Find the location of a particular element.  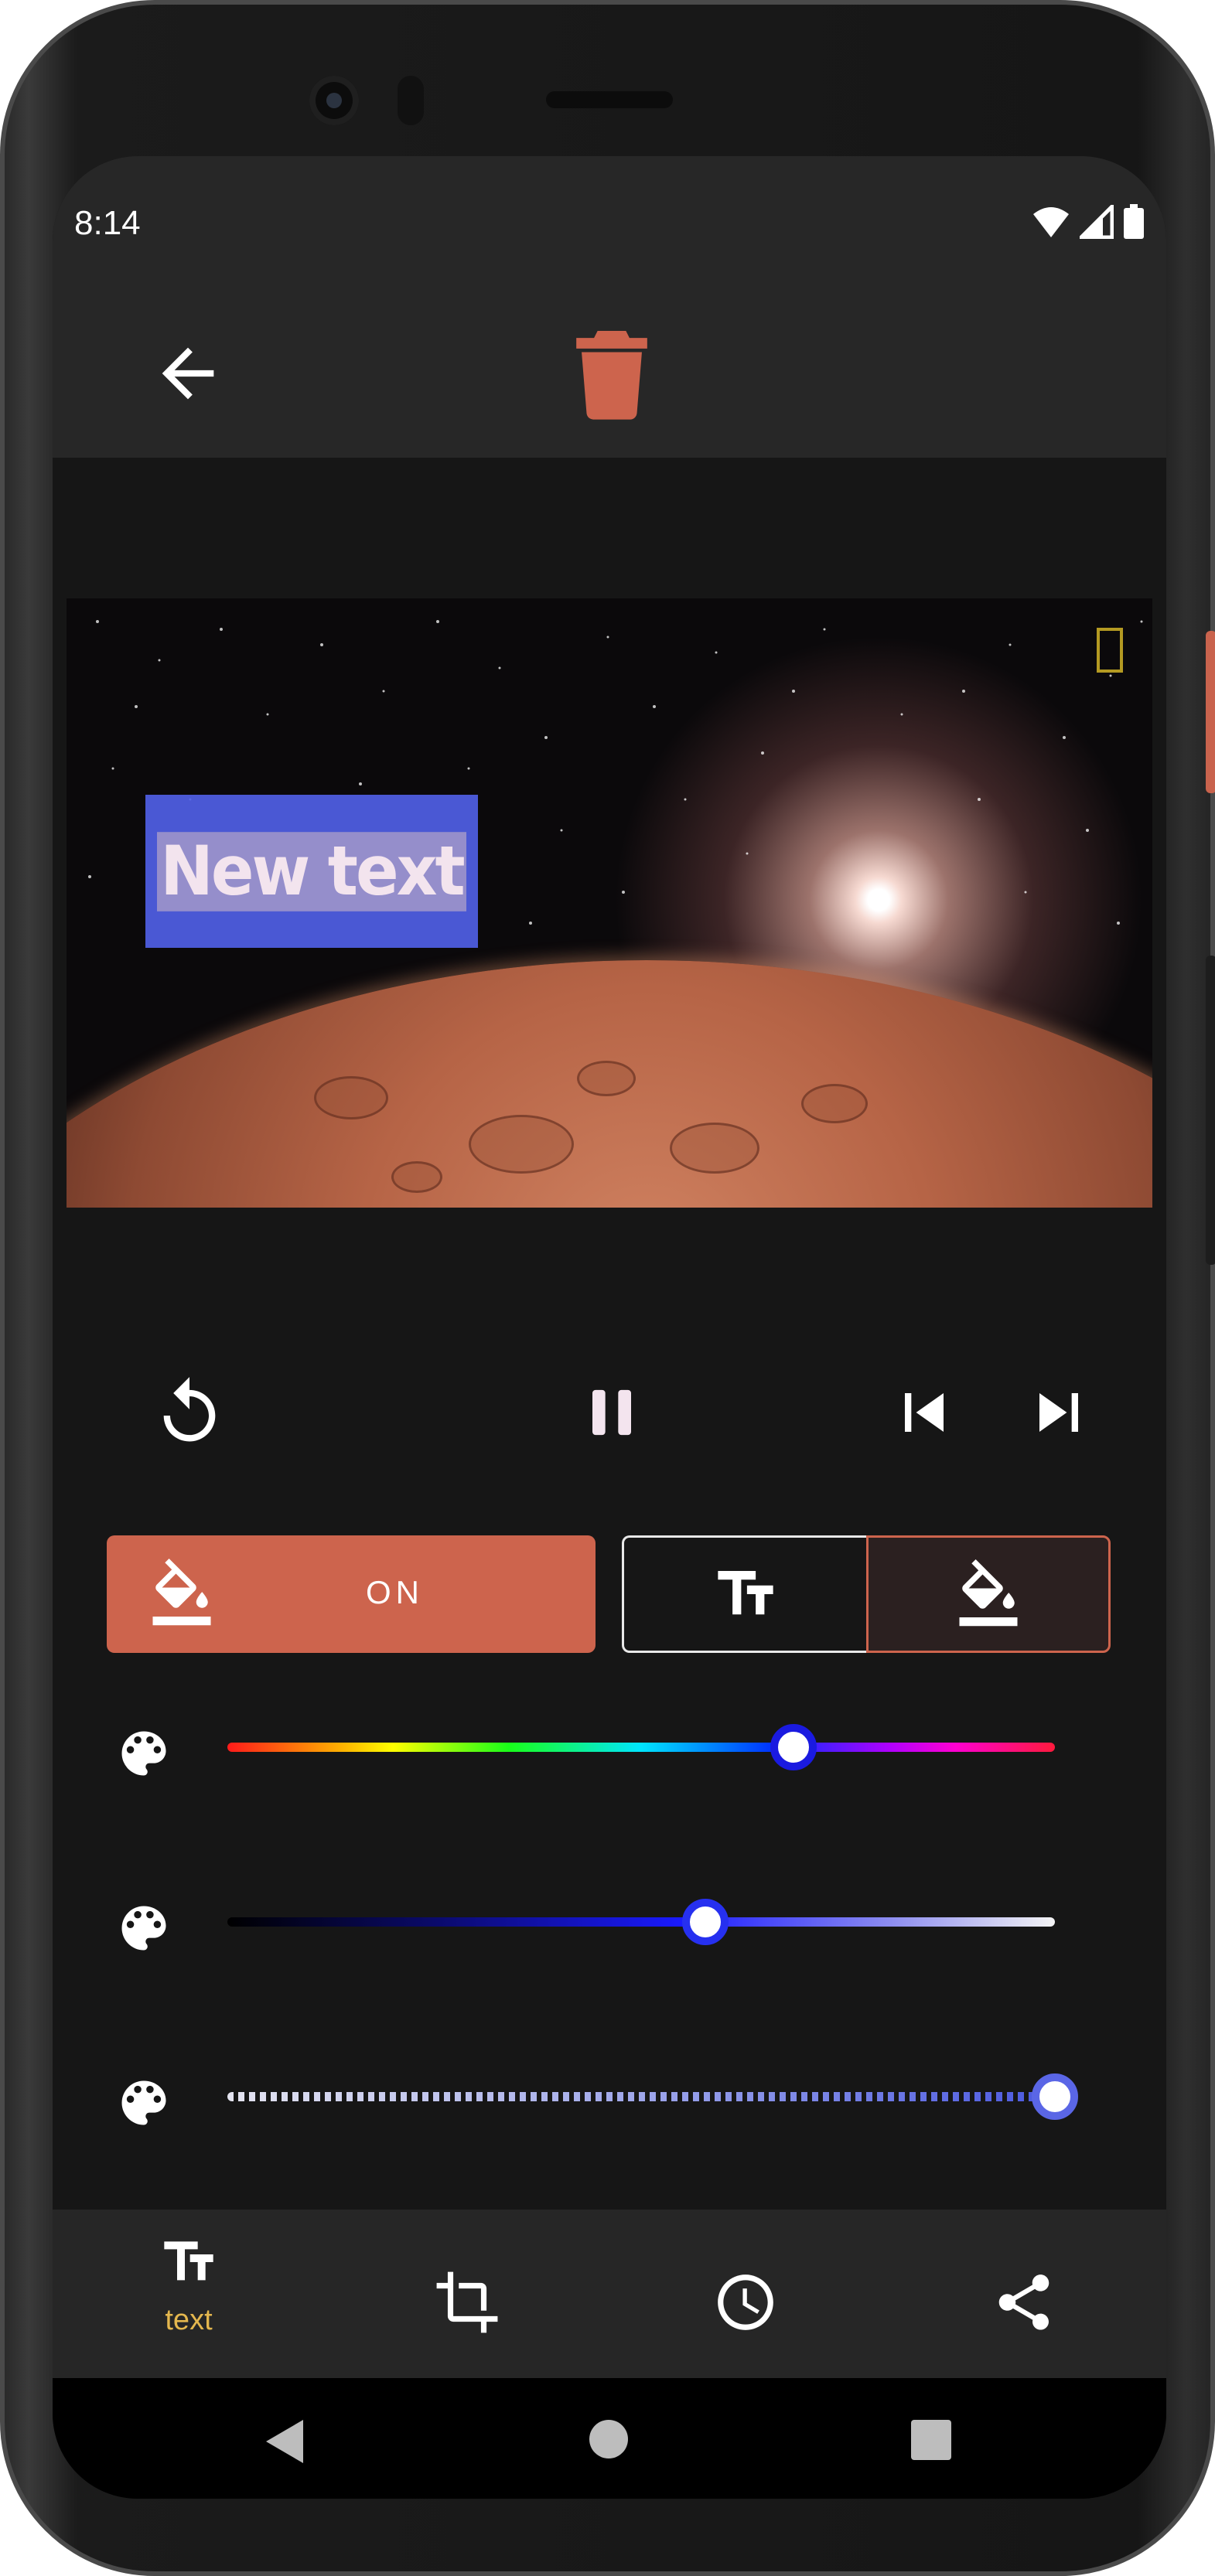

skip-next-button is located at coordinates (1058, 1412).